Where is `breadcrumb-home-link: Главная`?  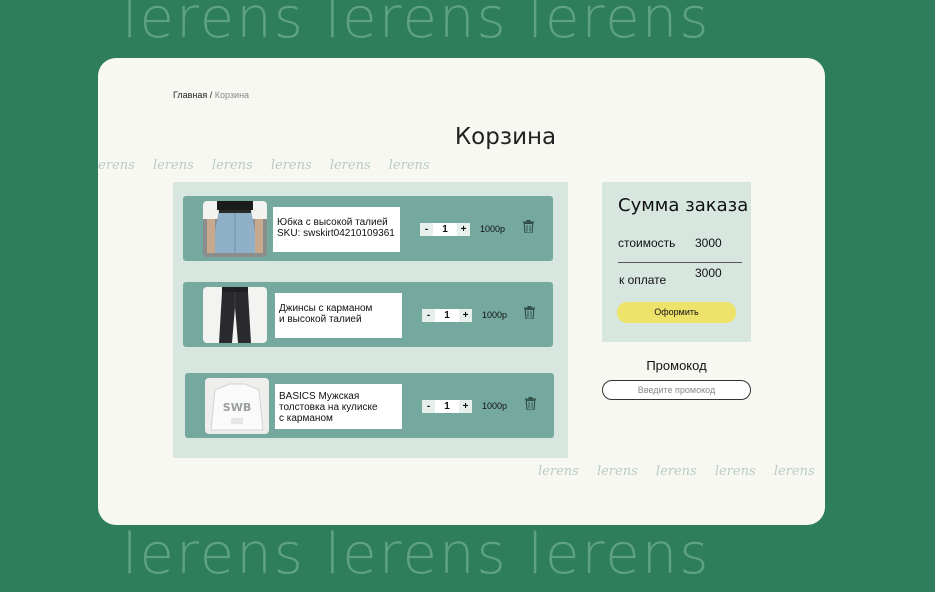 breadcrumb-home-link: Главная is located at coordinates (190, 95).